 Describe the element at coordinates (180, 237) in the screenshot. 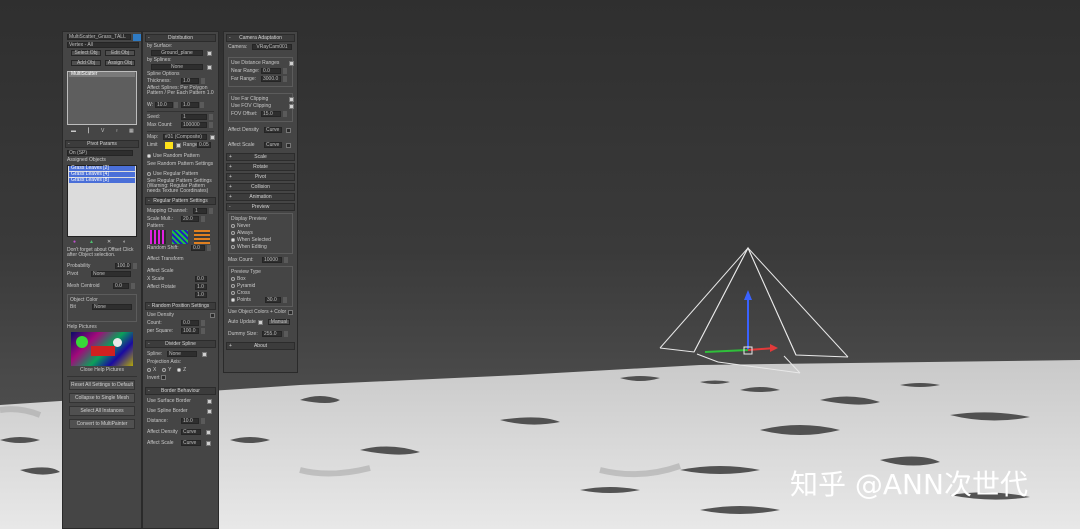

I see `pattern-swatches` at that location.